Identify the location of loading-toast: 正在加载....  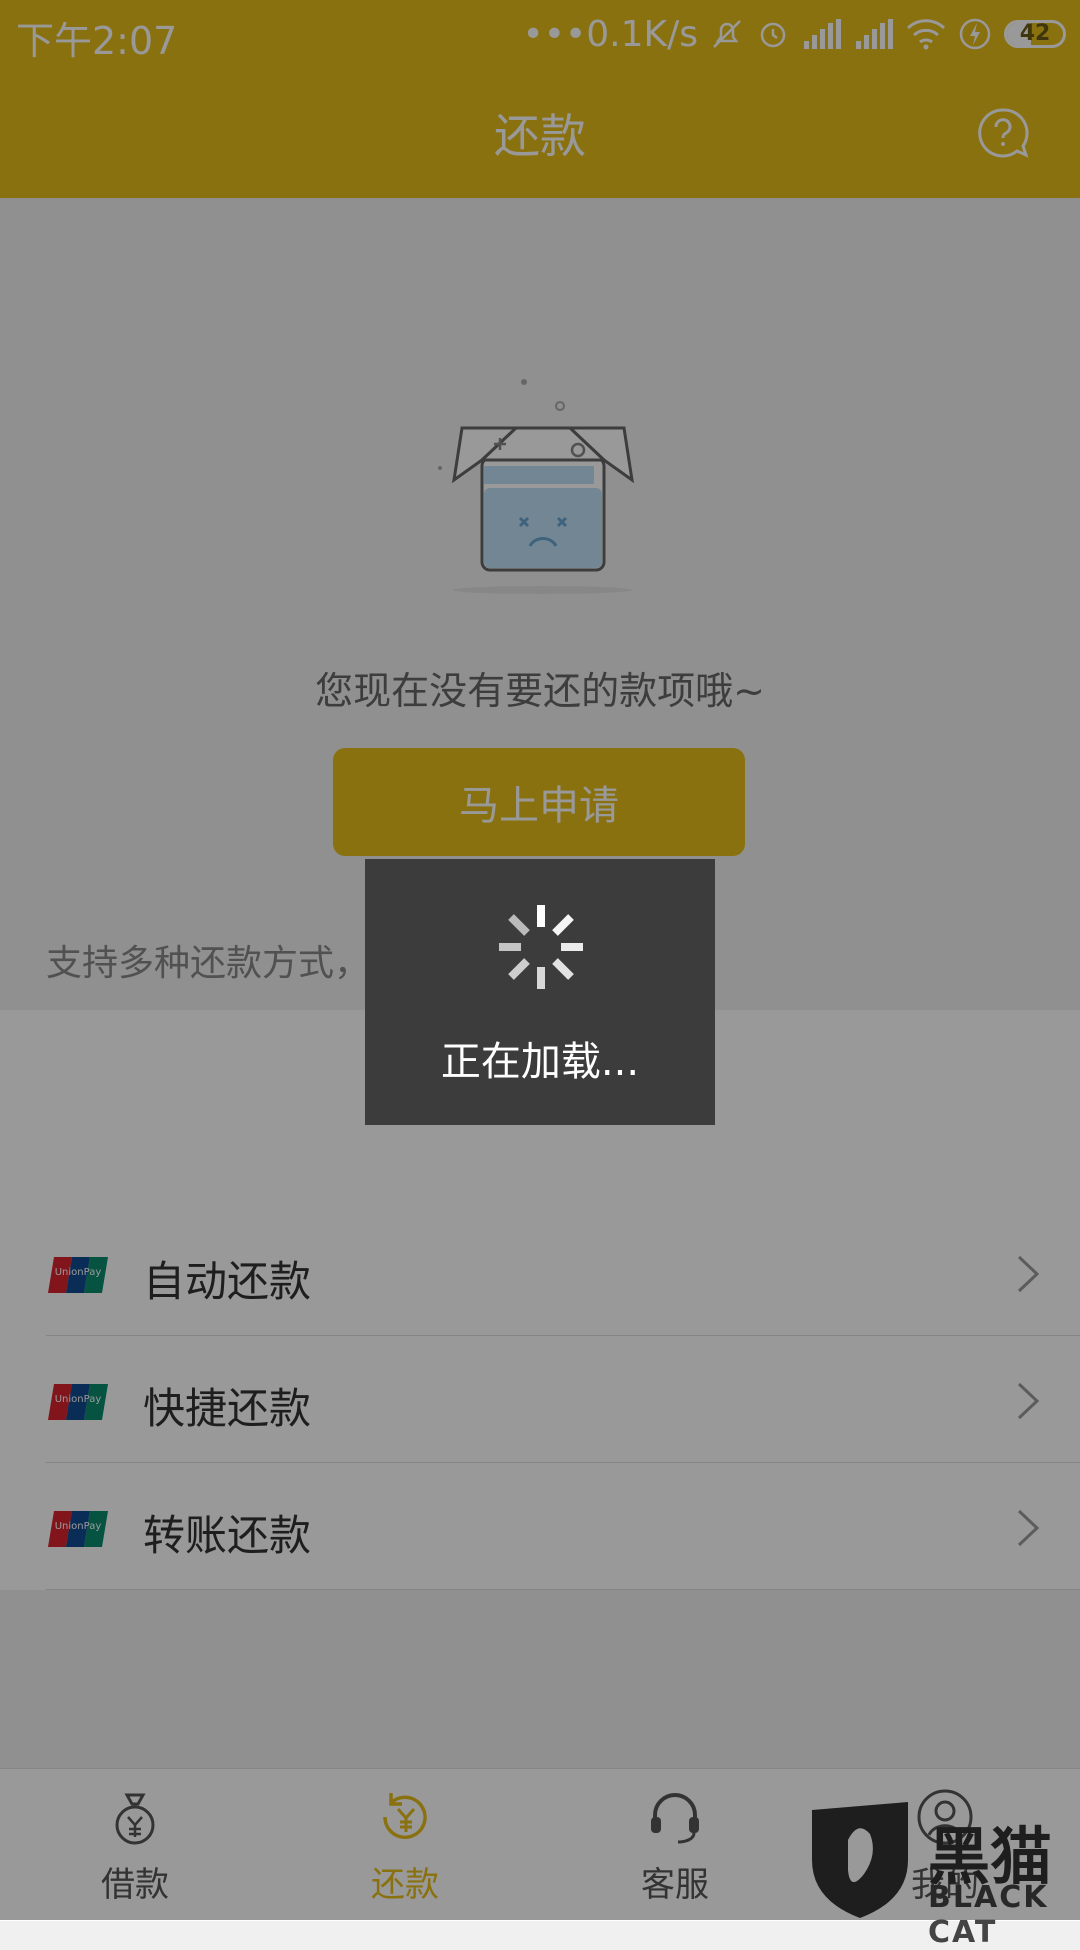
(540, 992).